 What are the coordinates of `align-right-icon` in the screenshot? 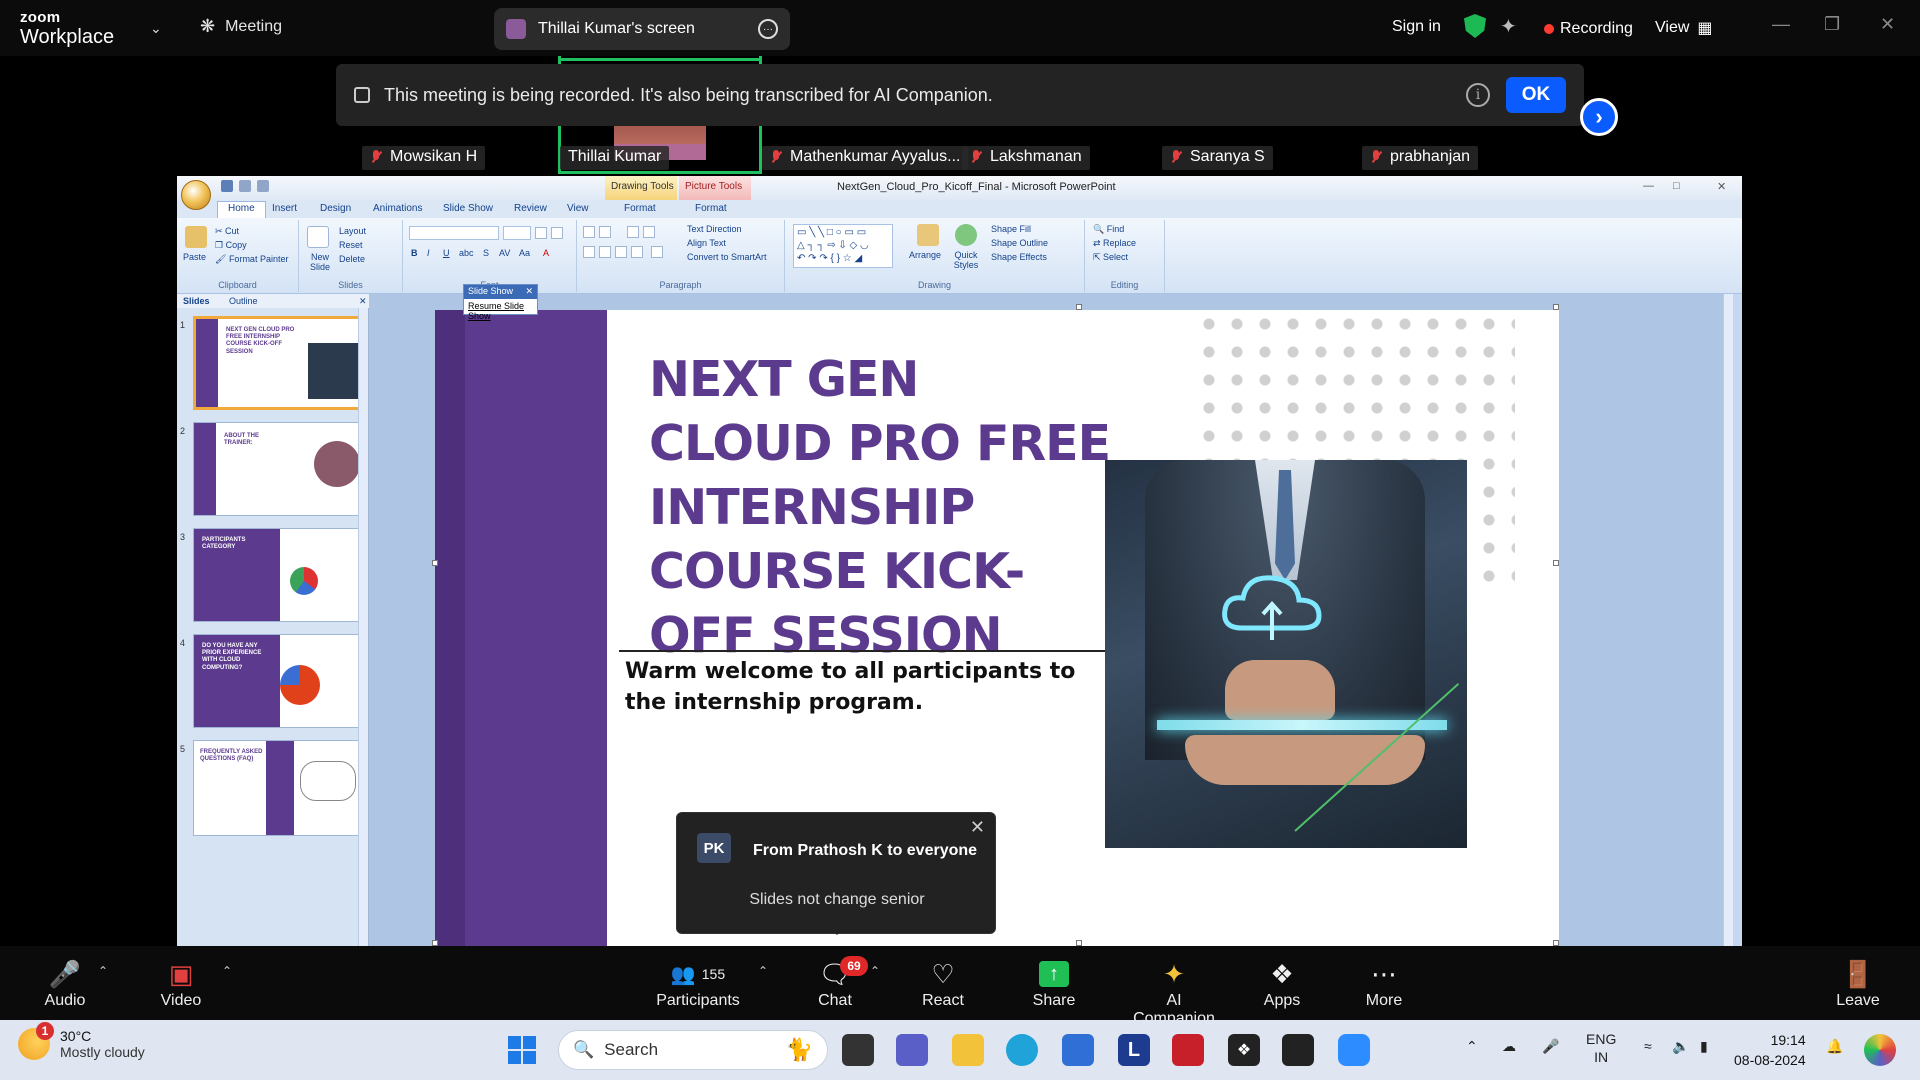 It's located at (621, 252).